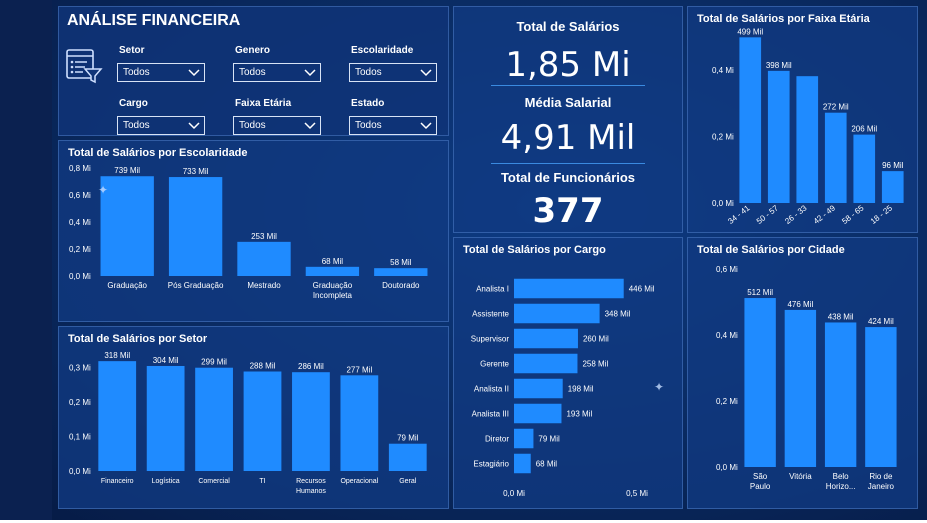 This screenshot has height=523, width=927. What do you see at coordinates (262, 481) in the screenshot?
I see `x-tick-label: TI` at bounding box center [262, 481].